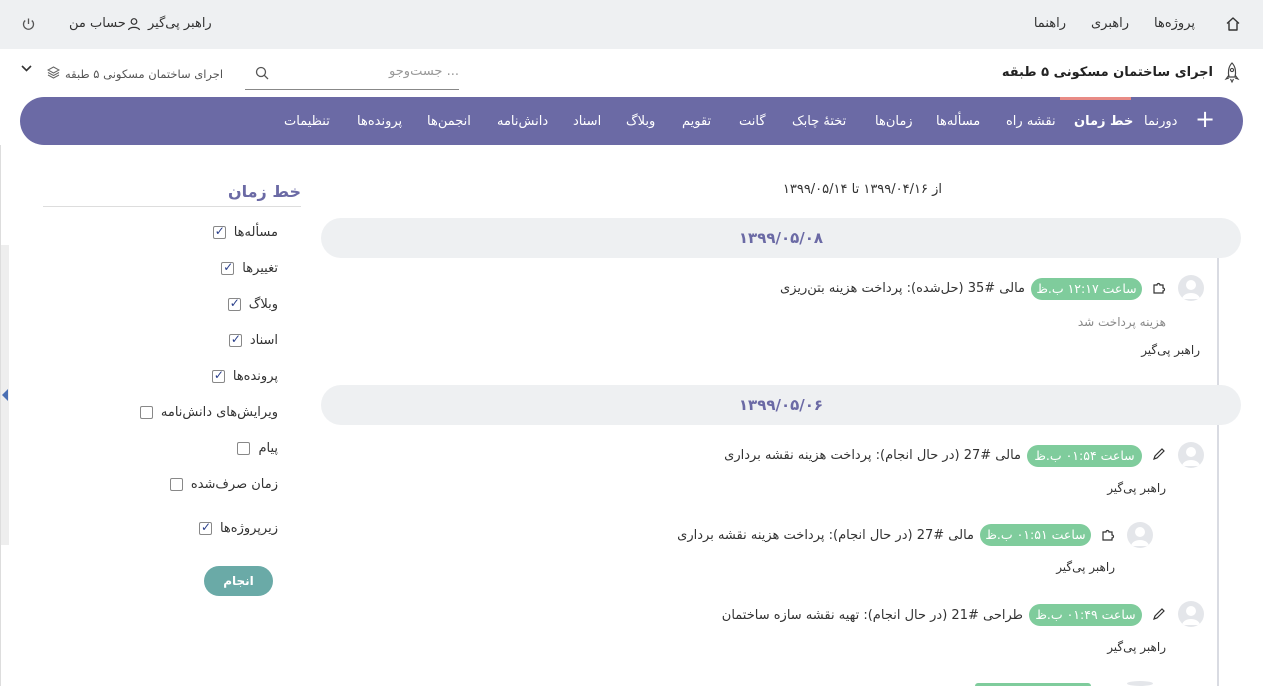 Image resolution: width=1263 pixels, height=686 pixels. I want to click on project-jump-select: اجرای ساختمان مسکونی ۵ طبقه, so click(135, 74).